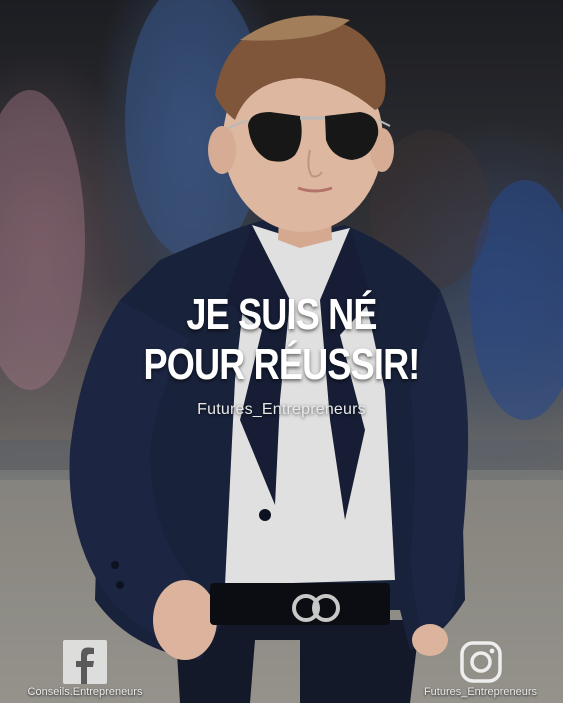  I want to click on instagram-link: Futures_Entrepreneurs, so click(480, 669).